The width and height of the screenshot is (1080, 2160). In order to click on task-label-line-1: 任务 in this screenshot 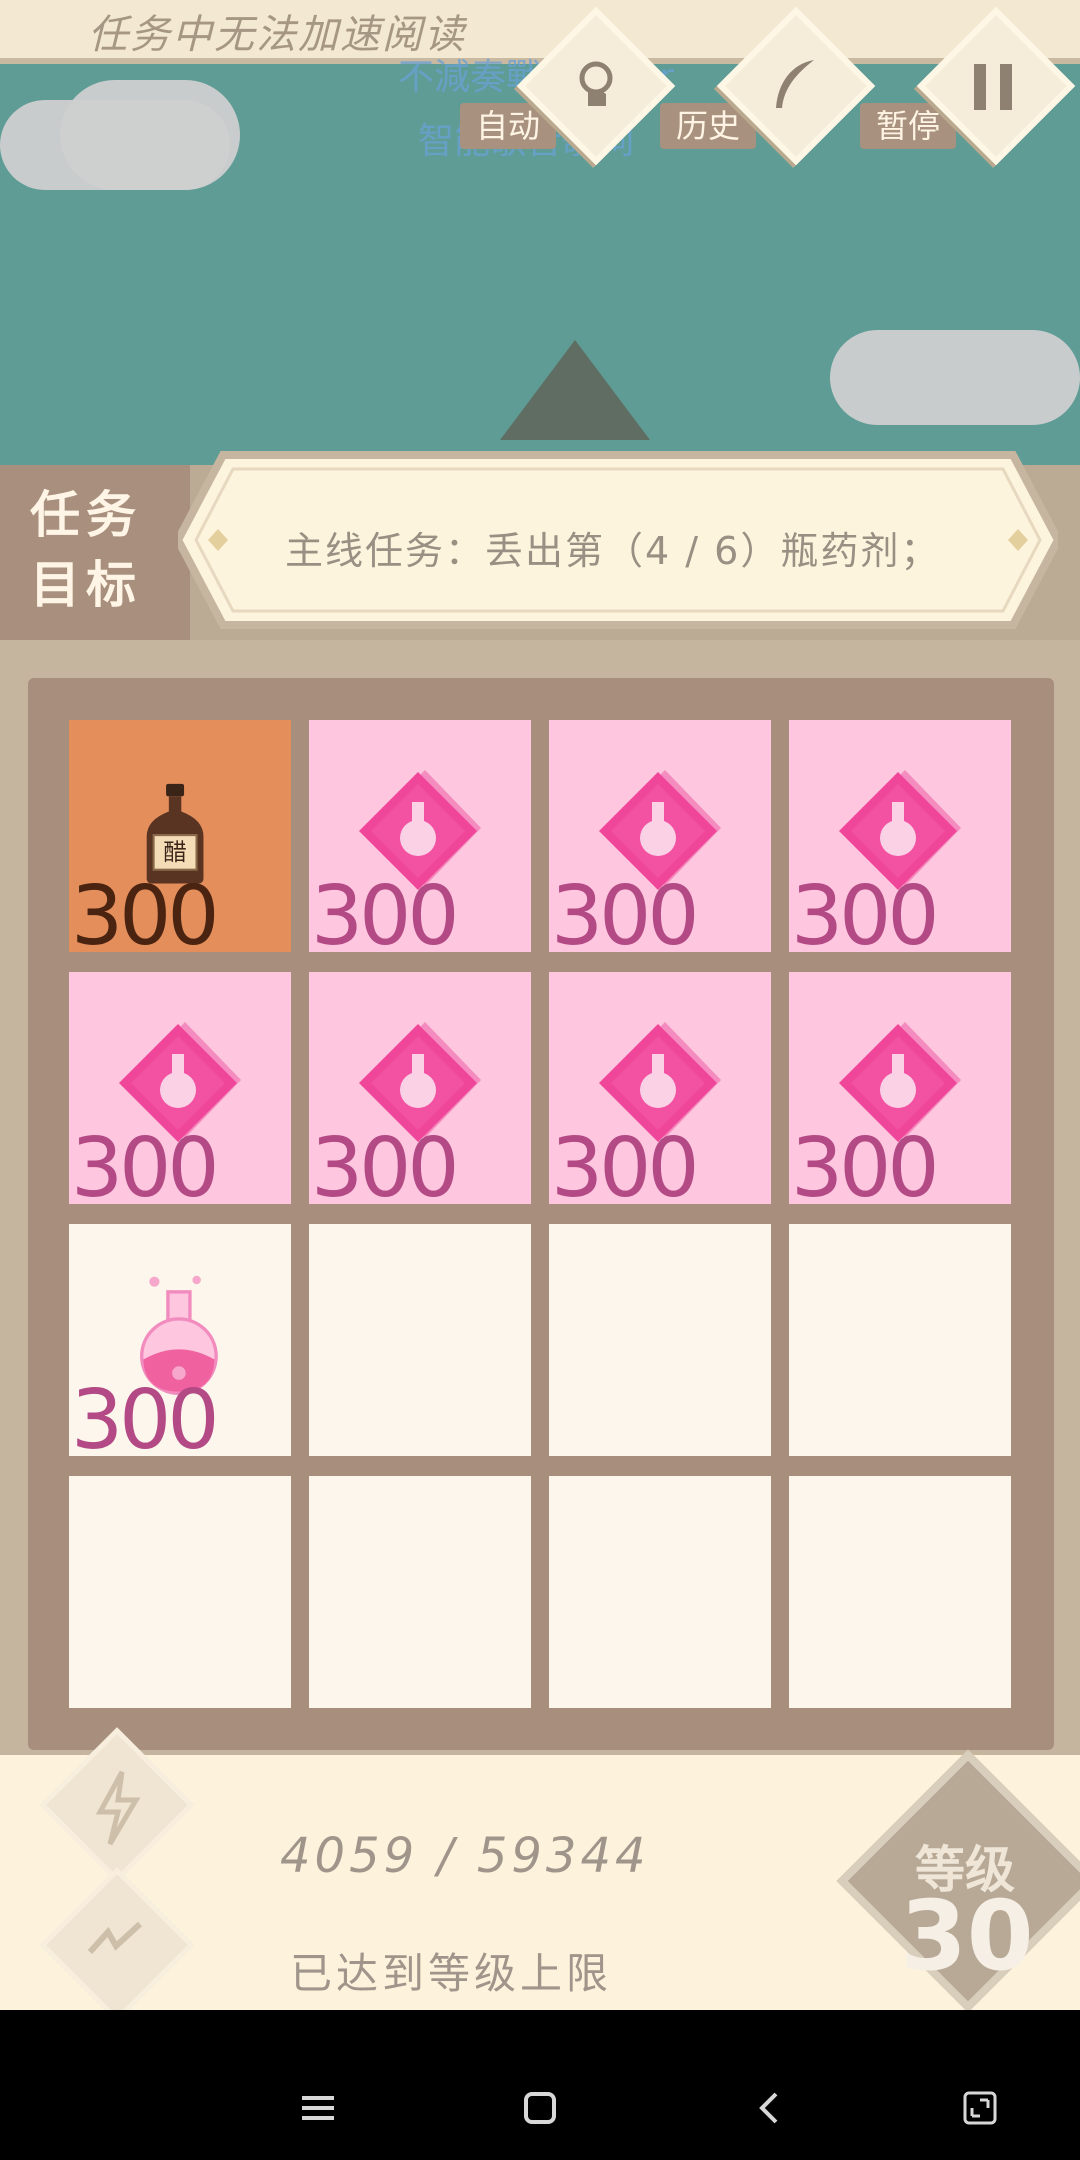, I will do `click(86, 515)`.